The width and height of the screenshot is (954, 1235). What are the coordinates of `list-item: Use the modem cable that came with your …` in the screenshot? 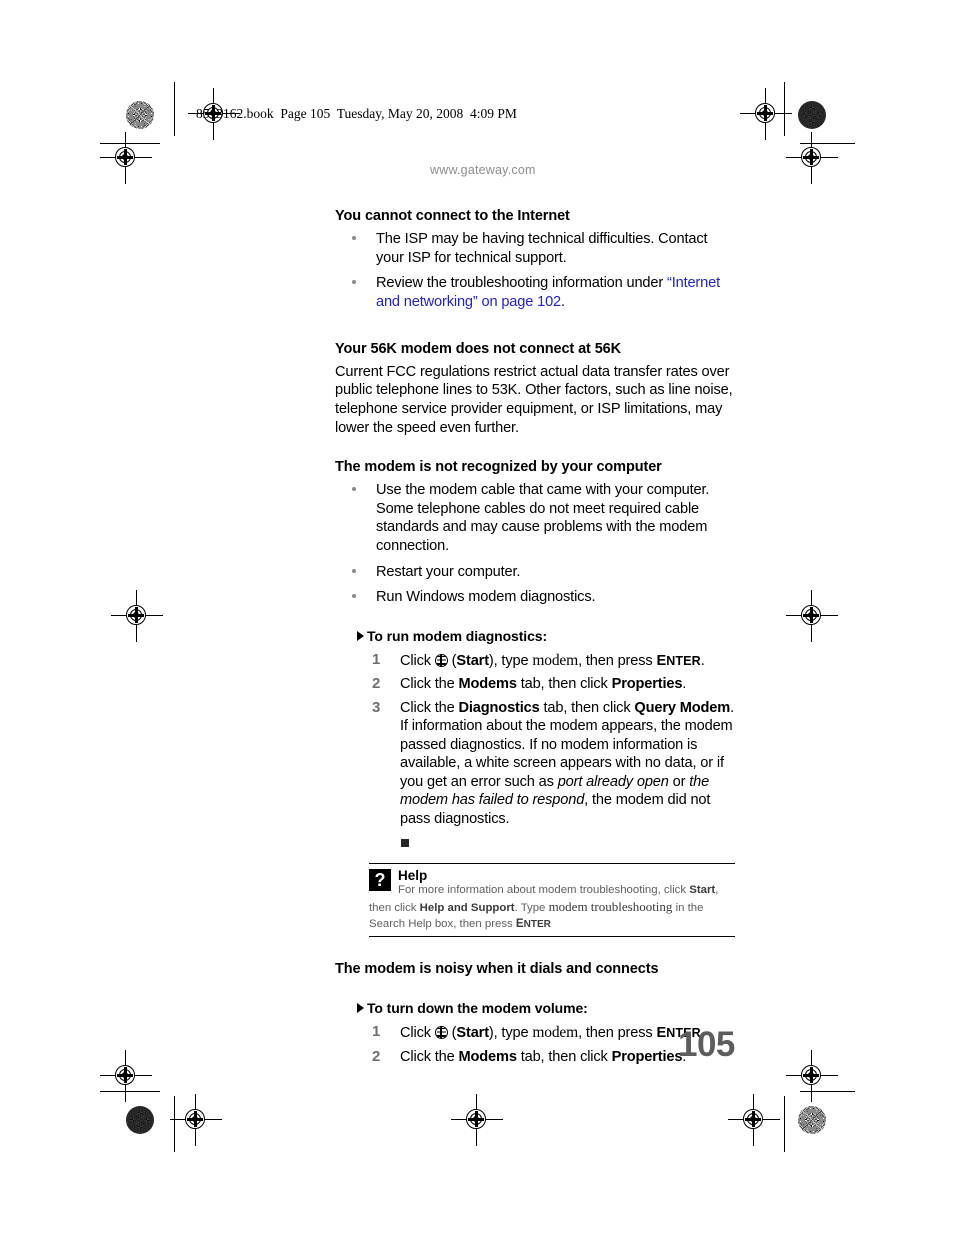 It's located at (535, 518).